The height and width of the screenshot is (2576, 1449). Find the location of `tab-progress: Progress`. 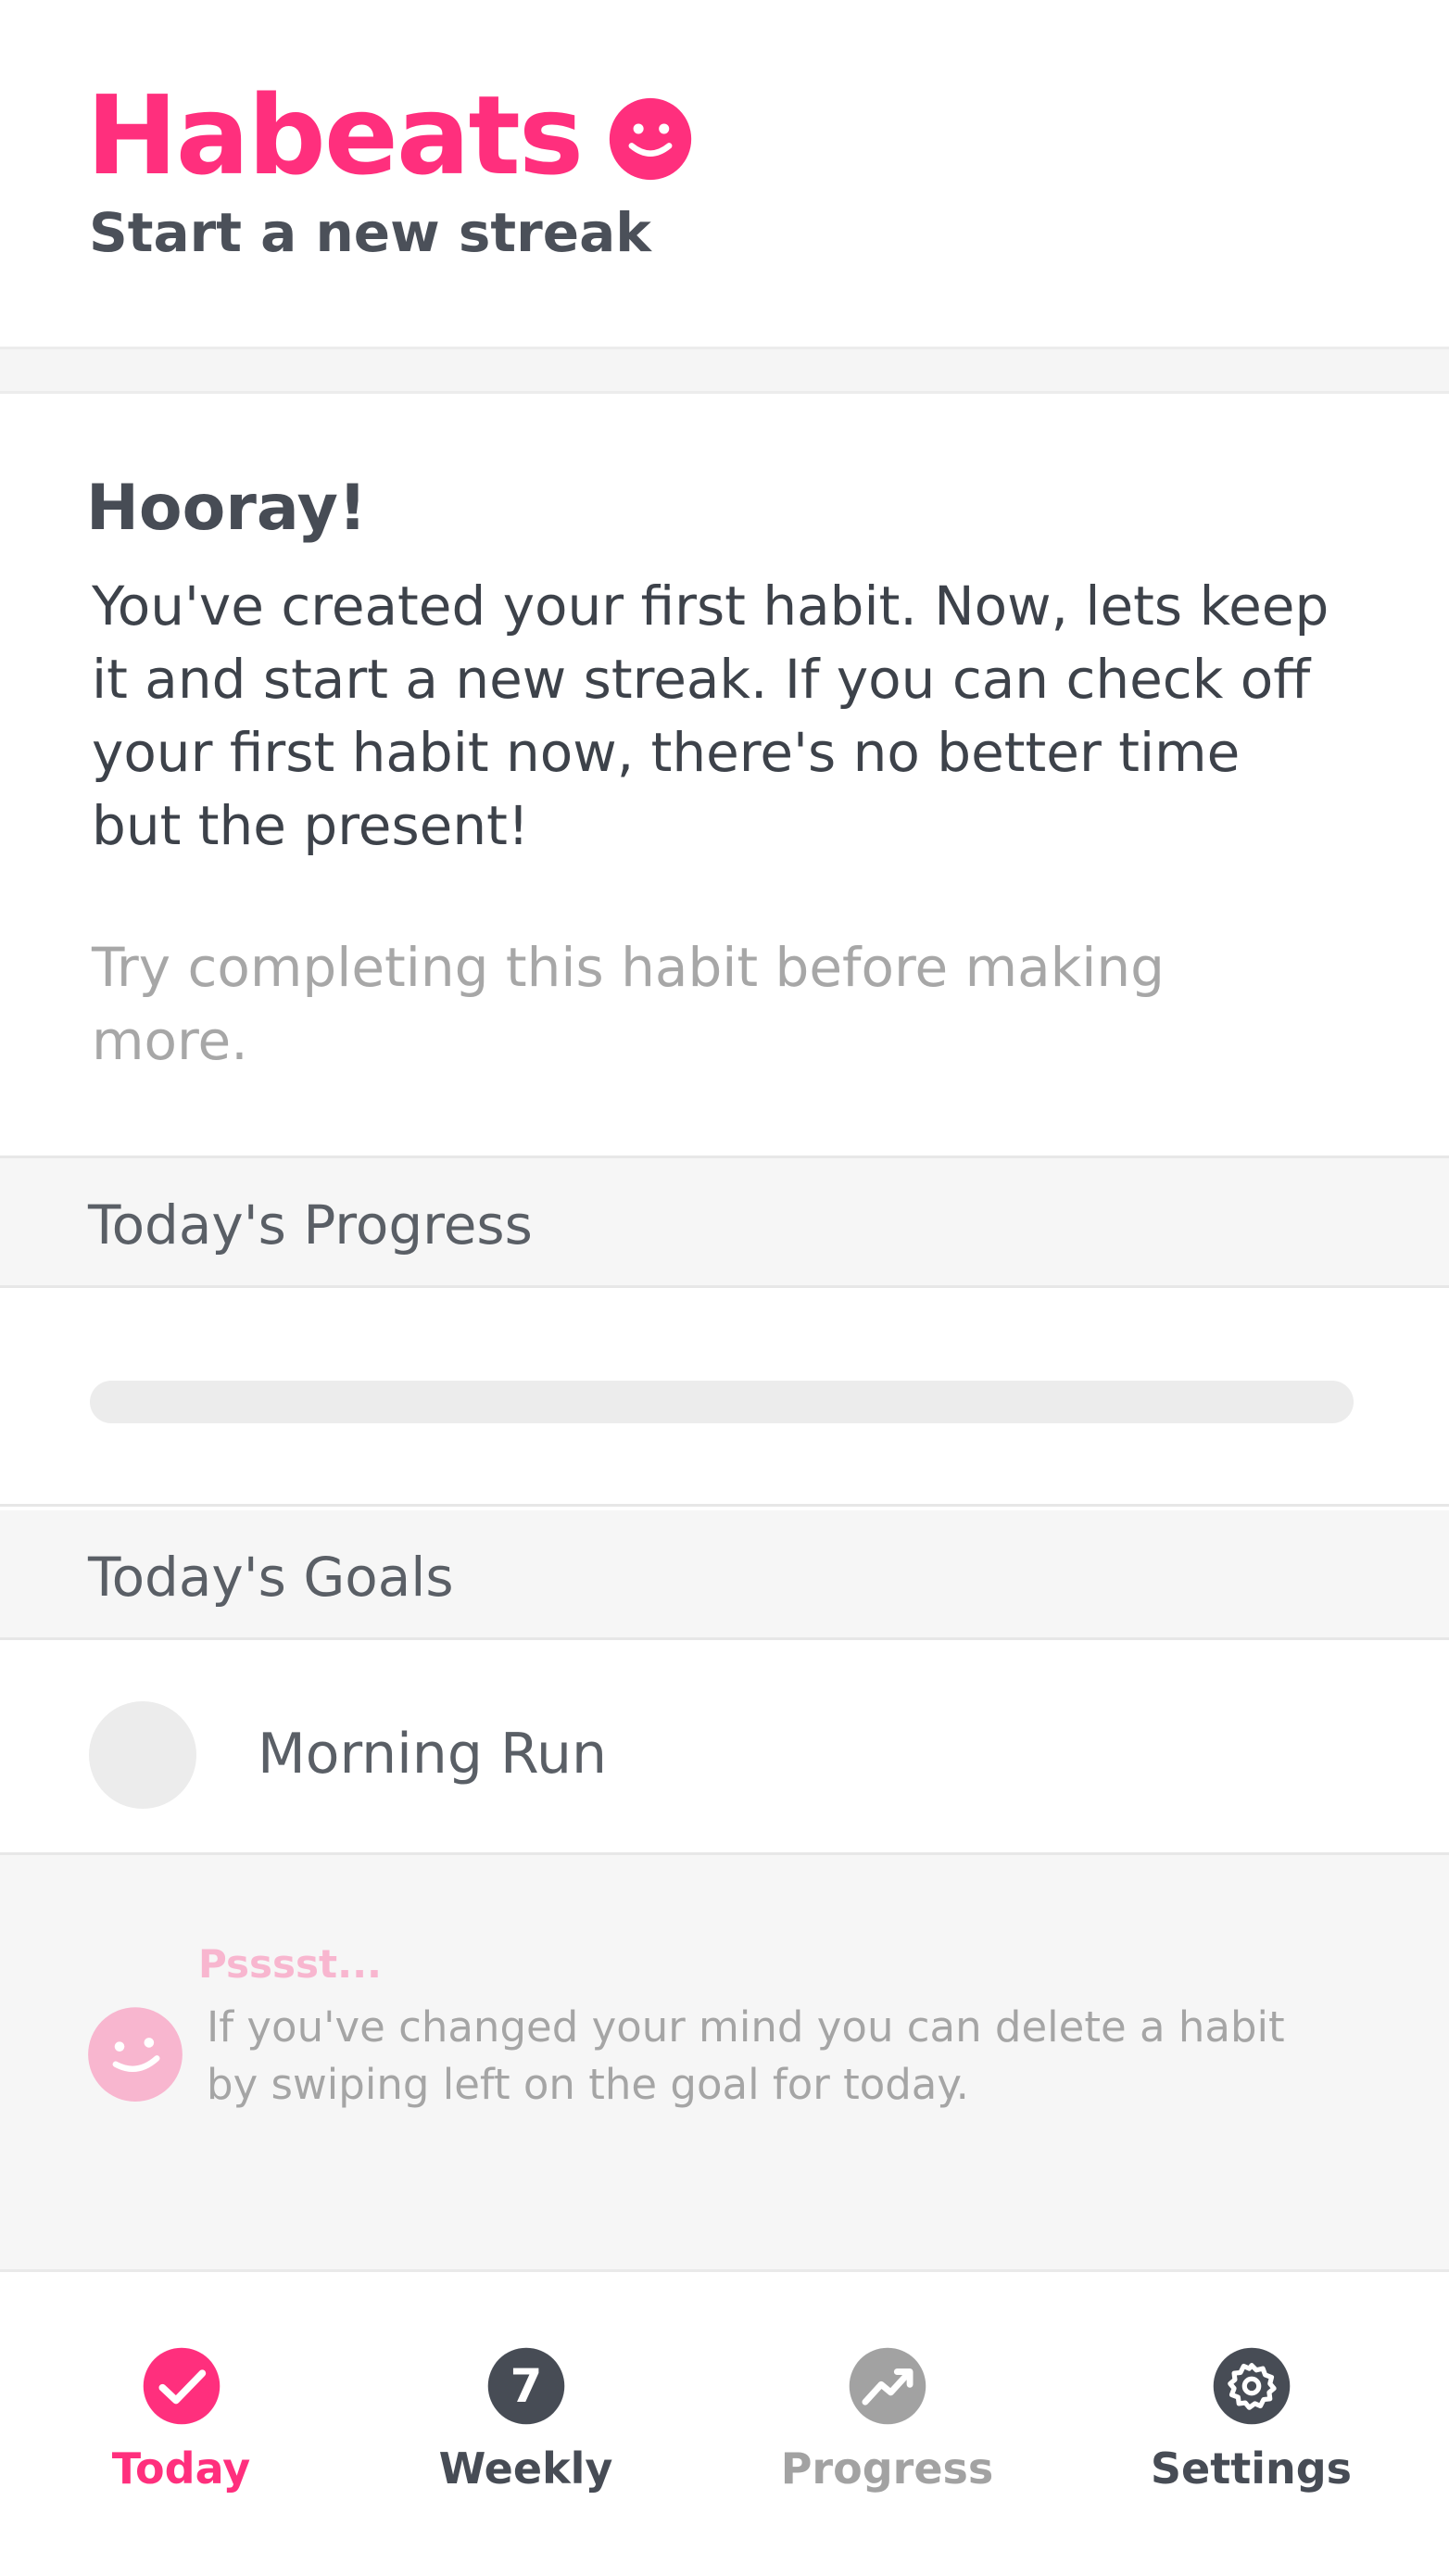

tab-progress: Progress is located at coordinates (887, 2424).